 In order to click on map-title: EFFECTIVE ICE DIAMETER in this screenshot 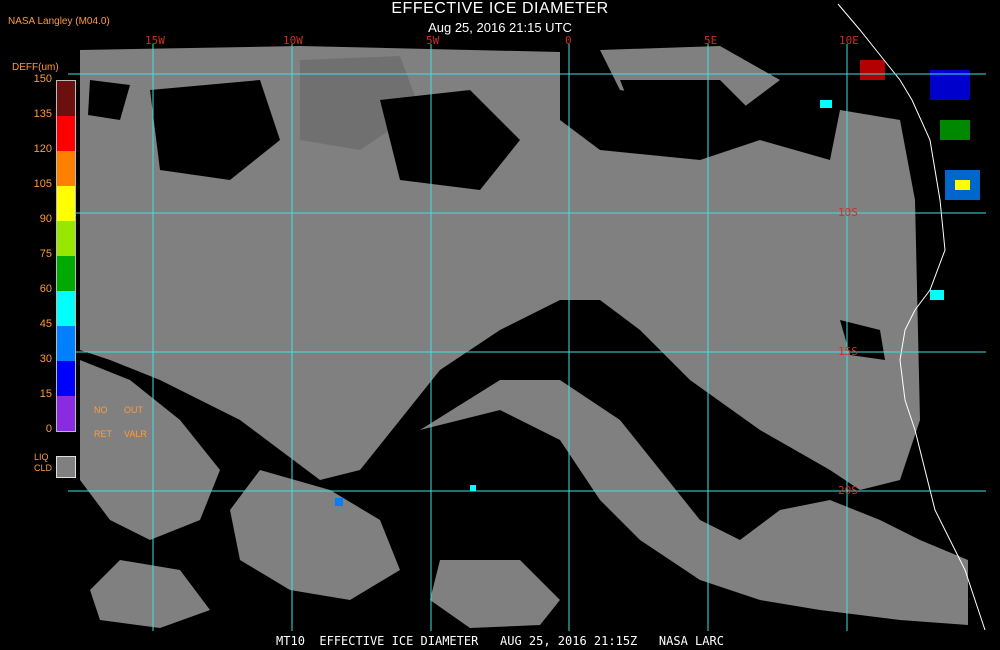, I will do `click(500, 8)`.